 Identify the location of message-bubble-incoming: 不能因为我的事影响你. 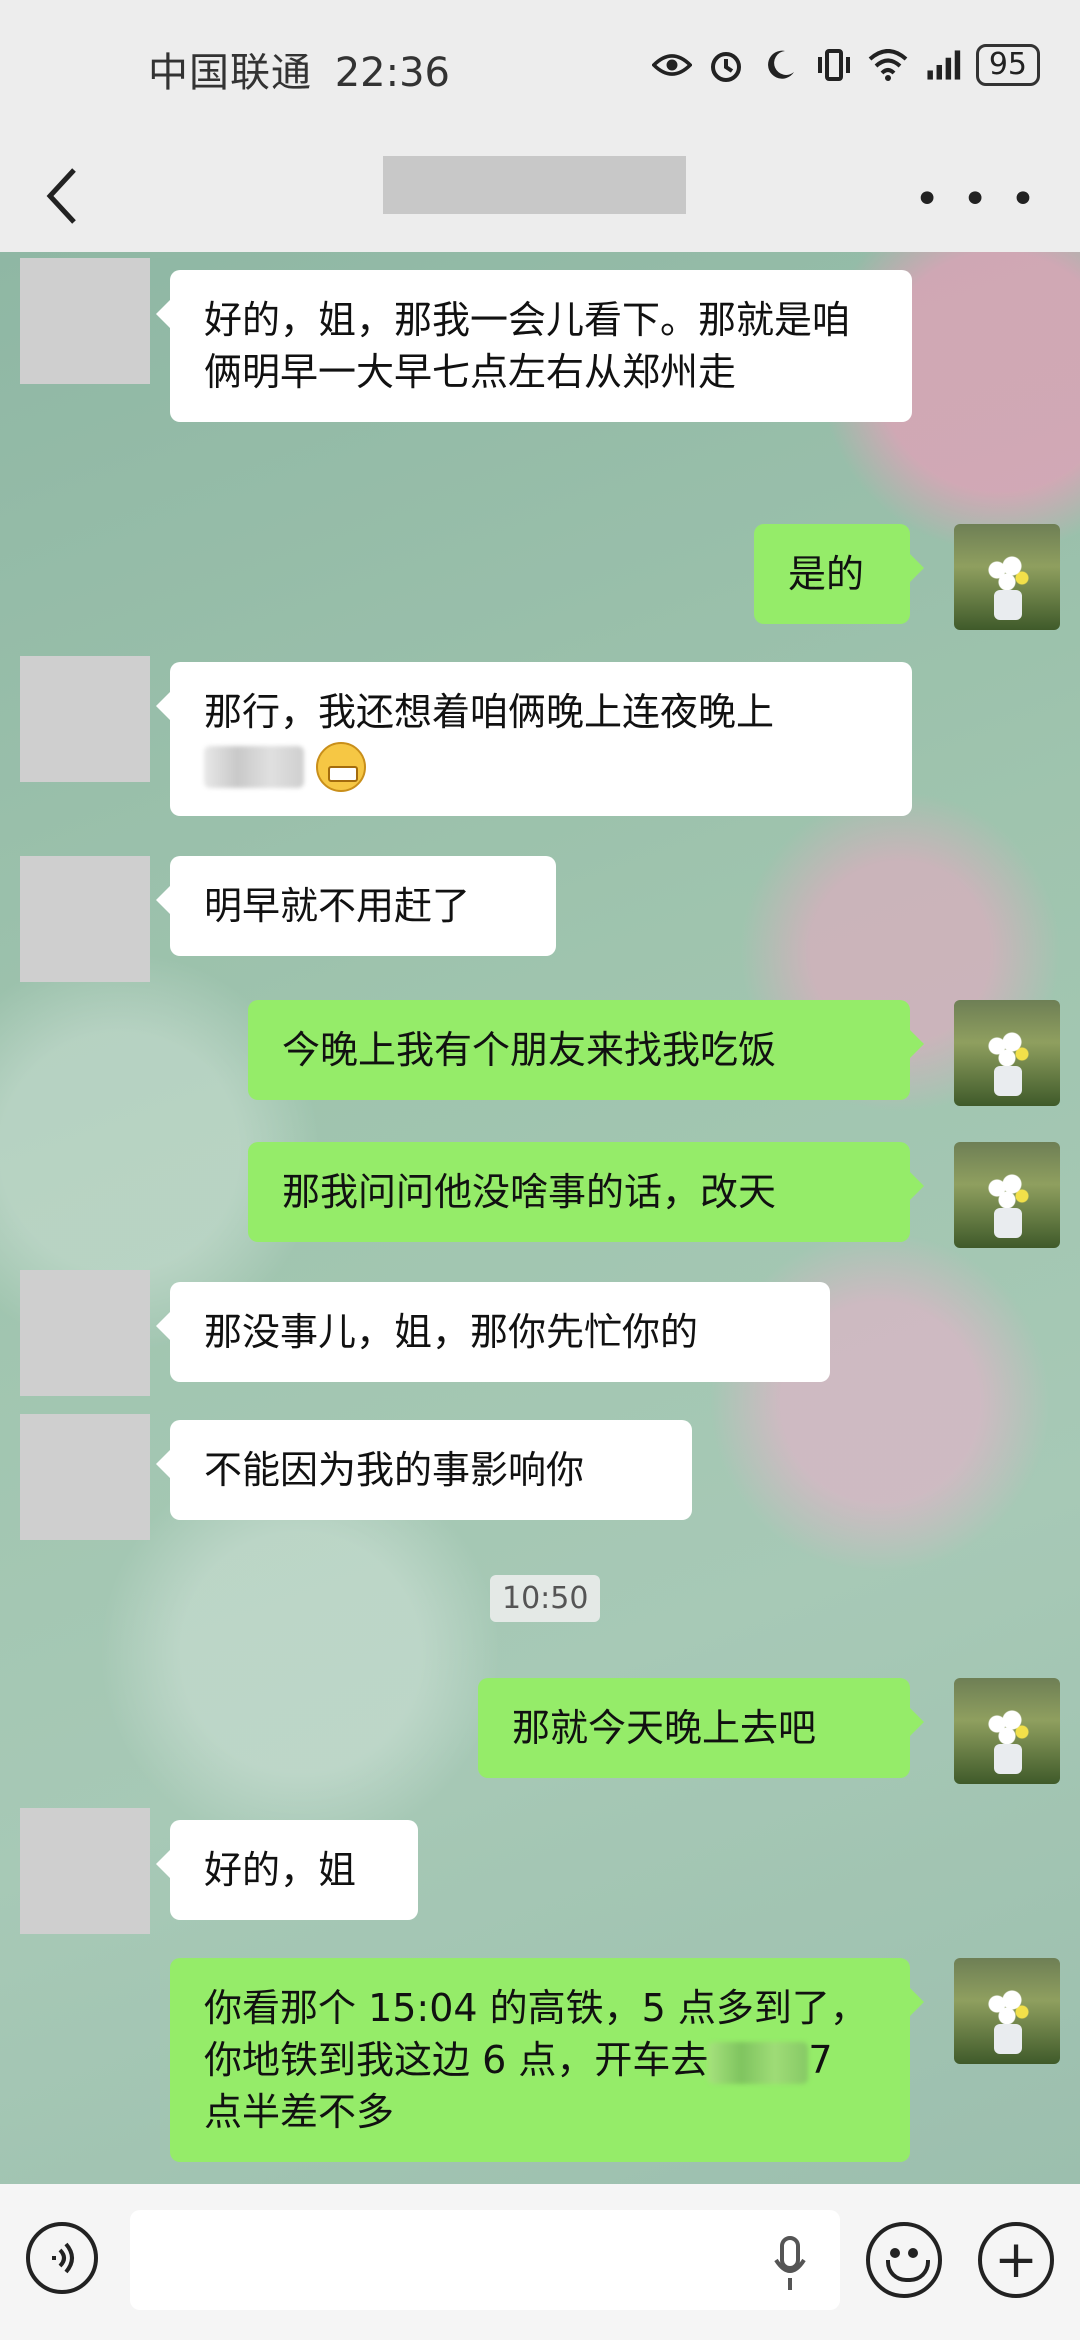
(424, 1470).